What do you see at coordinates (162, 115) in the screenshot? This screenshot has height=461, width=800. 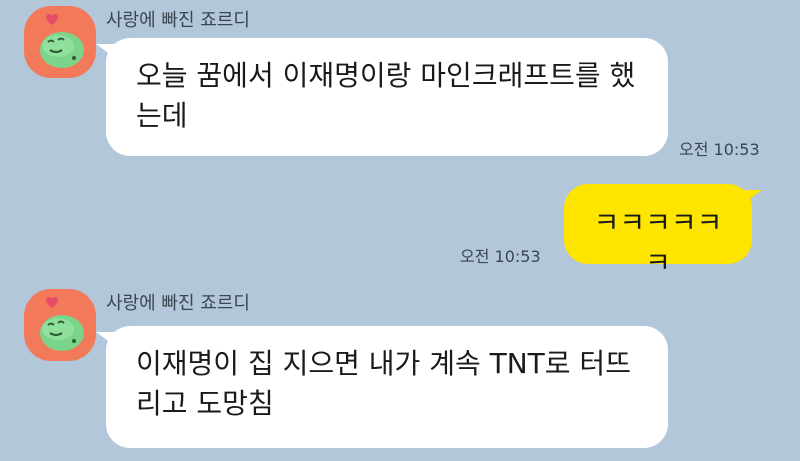 I see `message-text: 는데` at bounding box center [162, 115].